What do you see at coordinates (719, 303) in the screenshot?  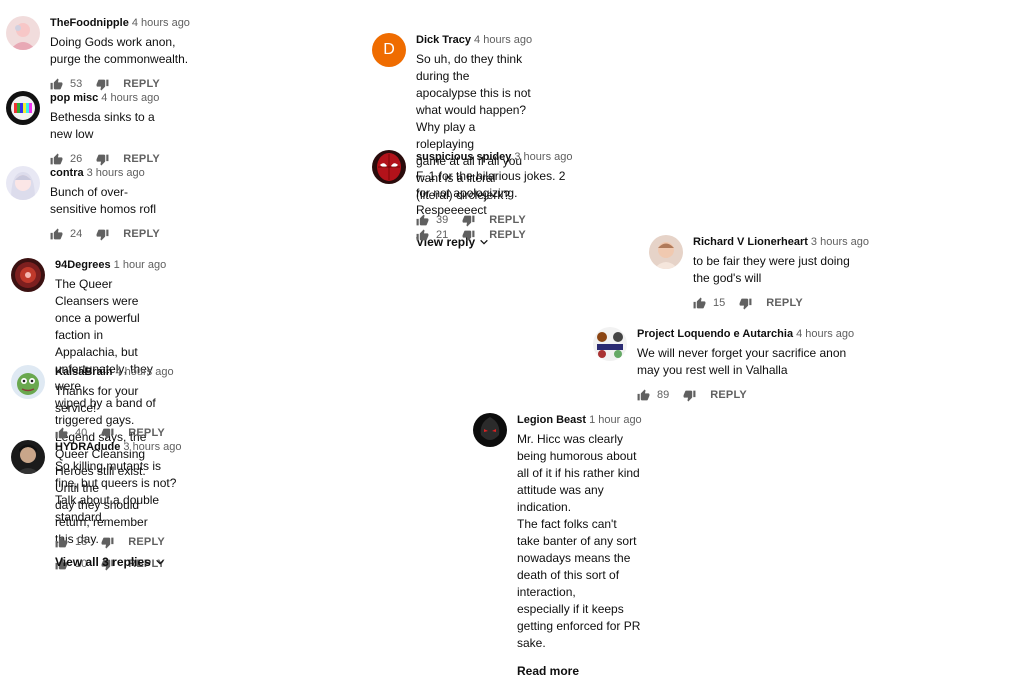 I see `like-count: 15` at bounding box center [719, 303].